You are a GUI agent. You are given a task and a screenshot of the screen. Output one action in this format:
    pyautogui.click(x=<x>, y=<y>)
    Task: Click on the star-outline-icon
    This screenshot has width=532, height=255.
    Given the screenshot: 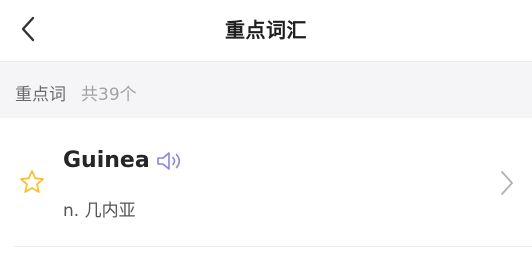 What is the action you would take?
    pyautogui.click(x=32, y=182)
    